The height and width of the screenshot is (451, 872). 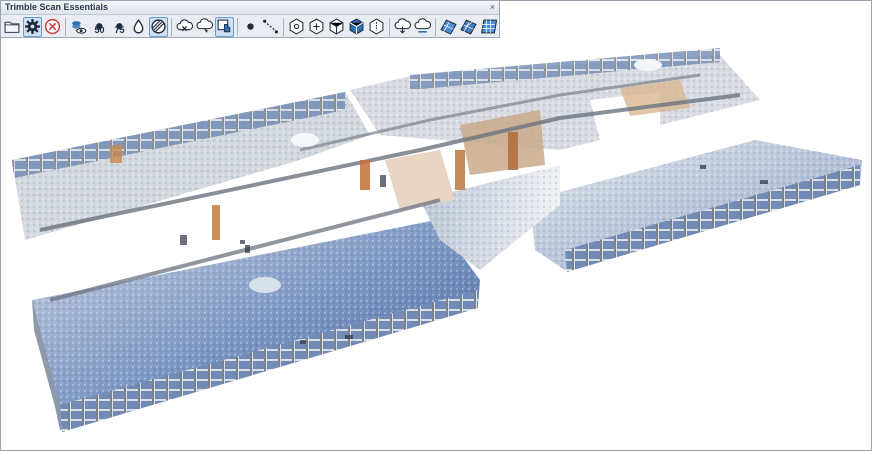 What do you see at coordinates (12, 27) in the screenshot?
I see `open-folder-icon` at bounding box center [12, 27].